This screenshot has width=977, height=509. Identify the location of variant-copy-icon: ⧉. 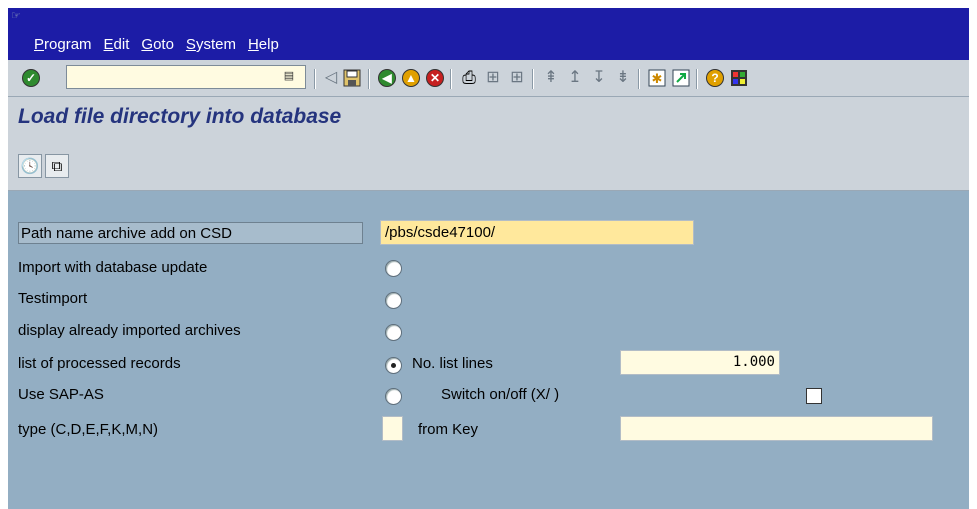
(57, 166).